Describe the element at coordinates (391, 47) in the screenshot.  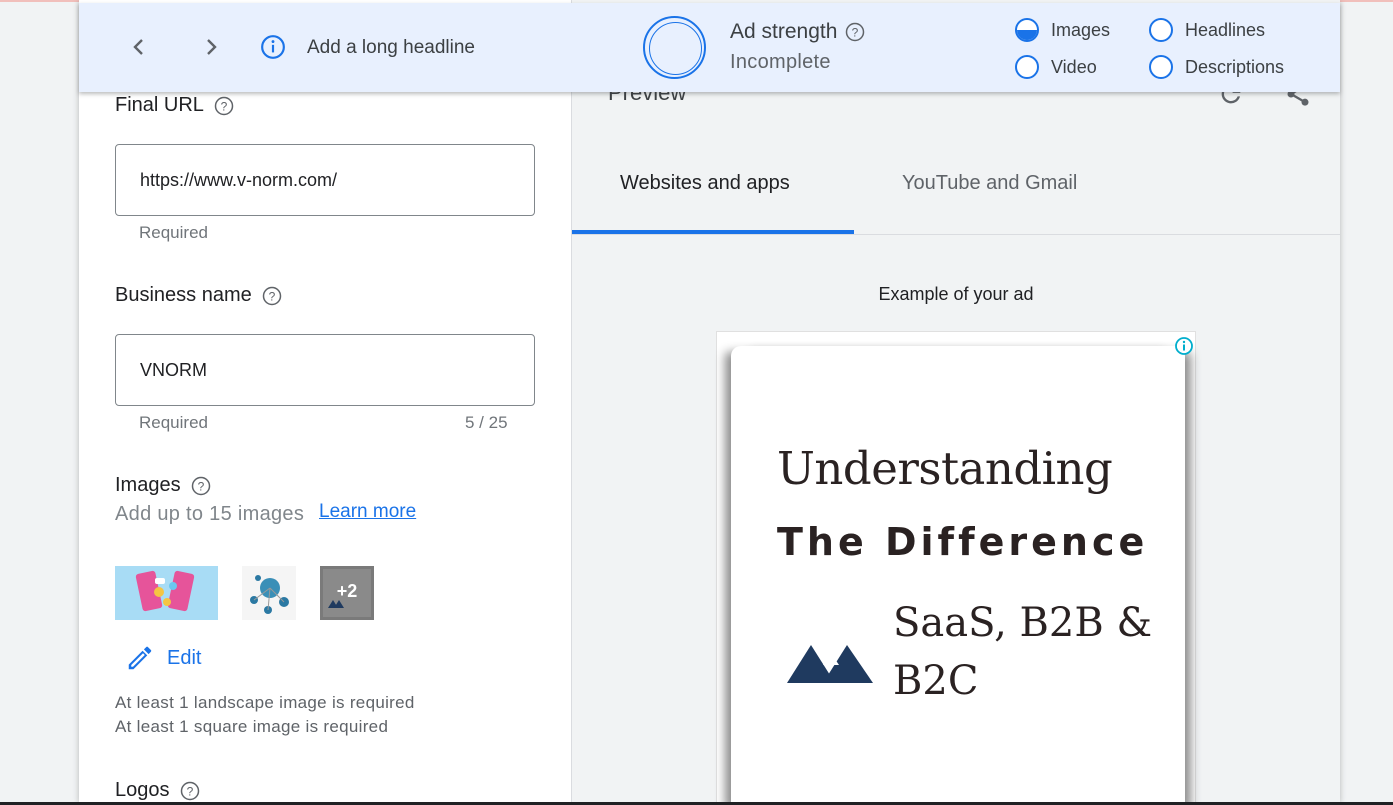
I see `suggestion-hint: Add a long headline` at that location.